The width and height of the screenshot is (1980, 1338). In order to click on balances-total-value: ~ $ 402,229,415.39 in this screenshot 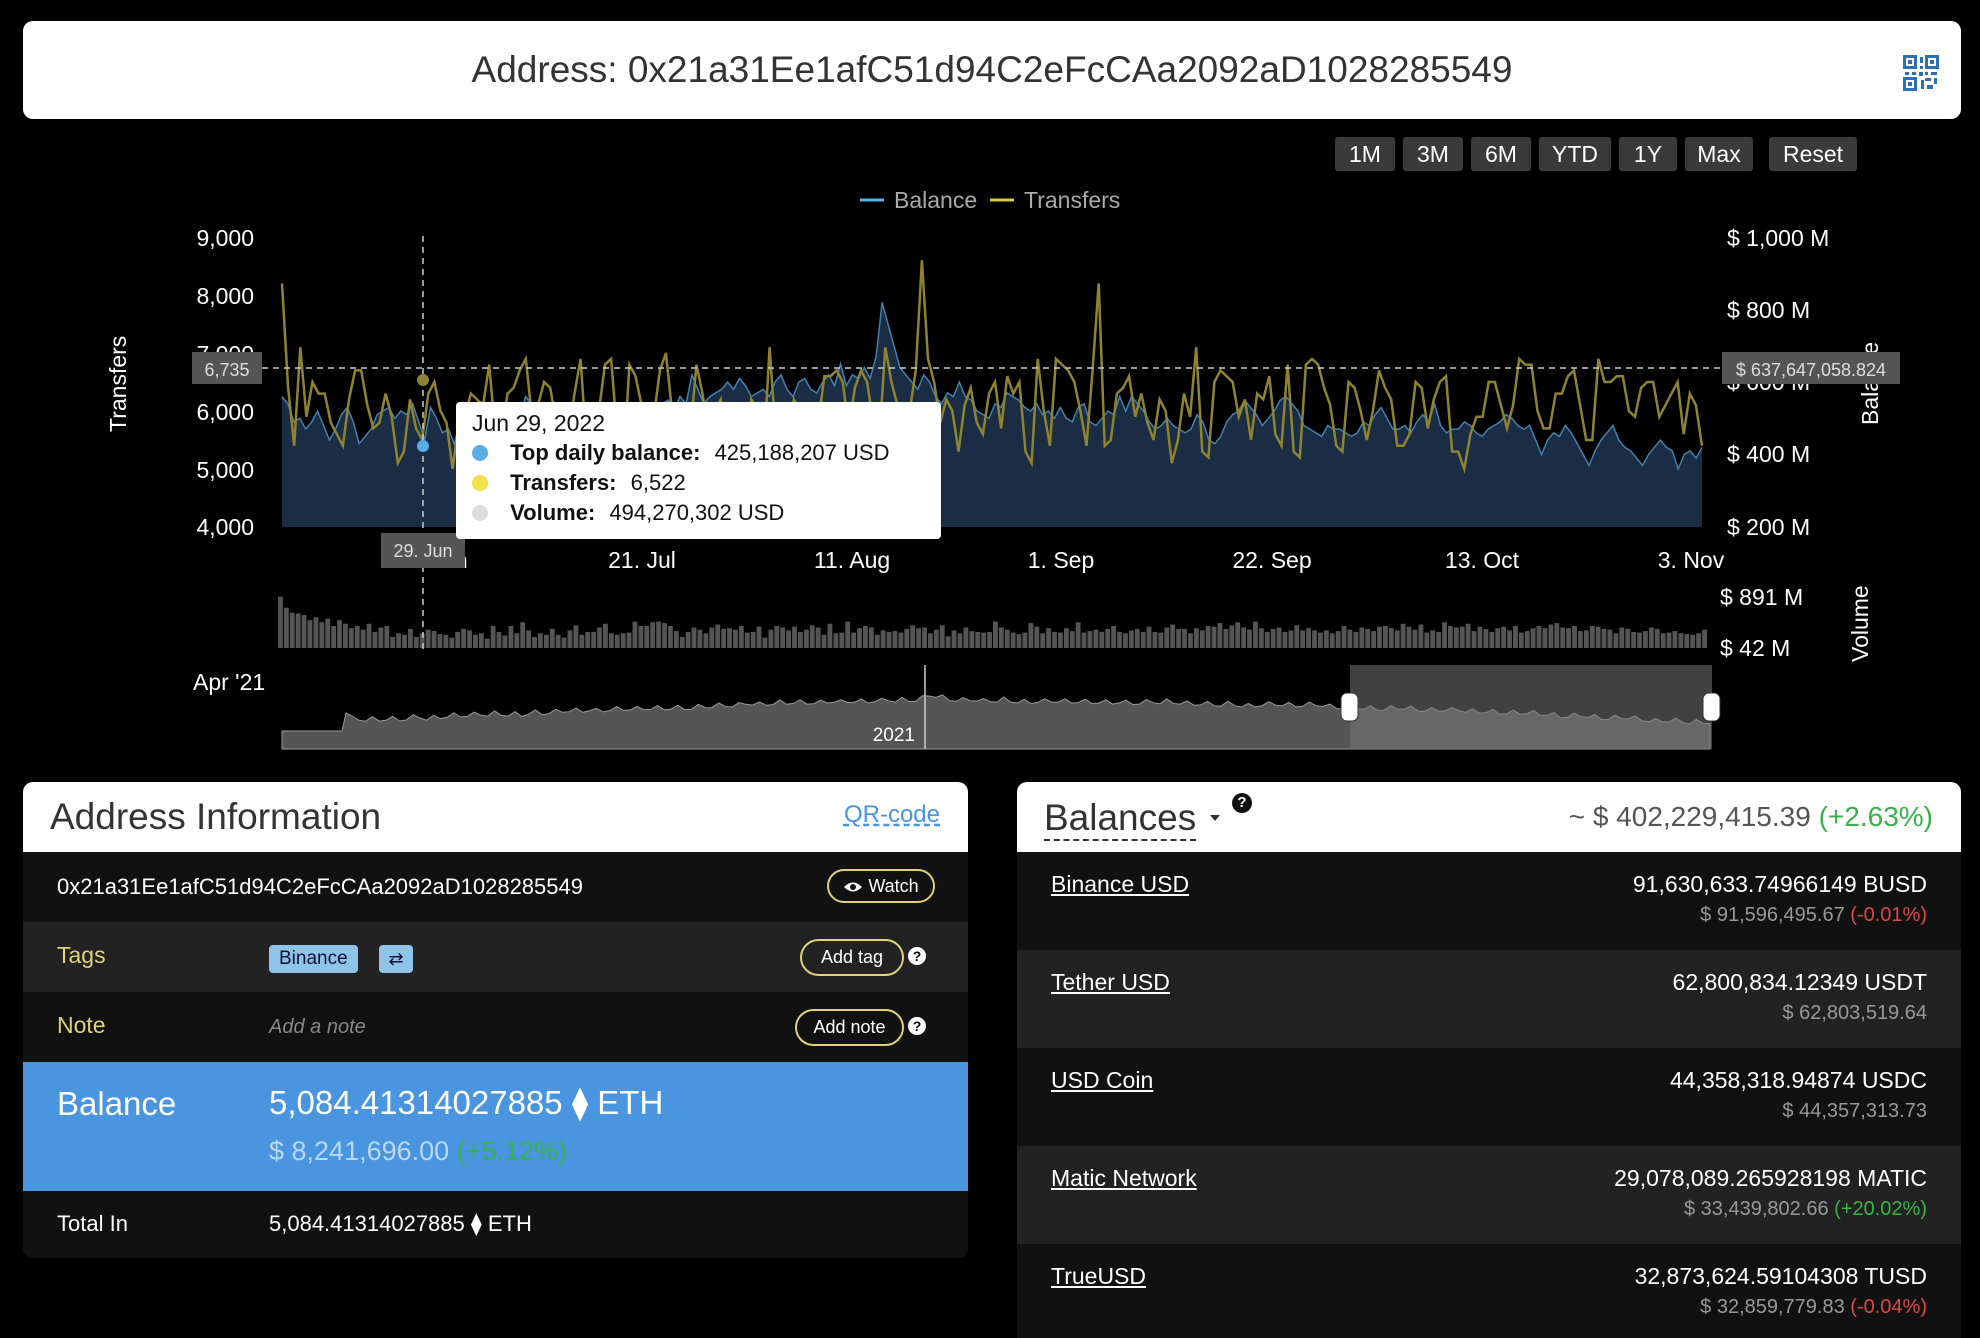, I will do `click(1689, 816)`.